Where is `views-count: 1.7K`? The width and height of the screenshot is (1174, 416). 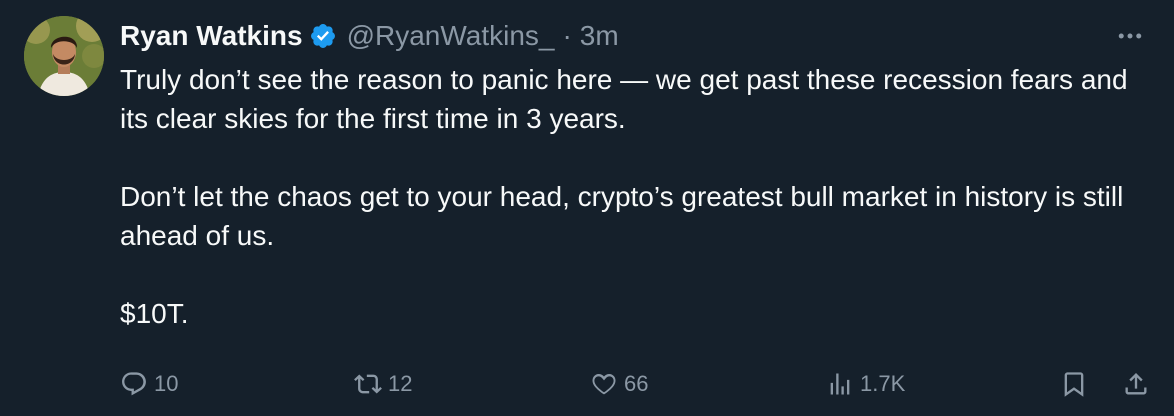
views-count: 1.7K is located at coordinates (883, 383).